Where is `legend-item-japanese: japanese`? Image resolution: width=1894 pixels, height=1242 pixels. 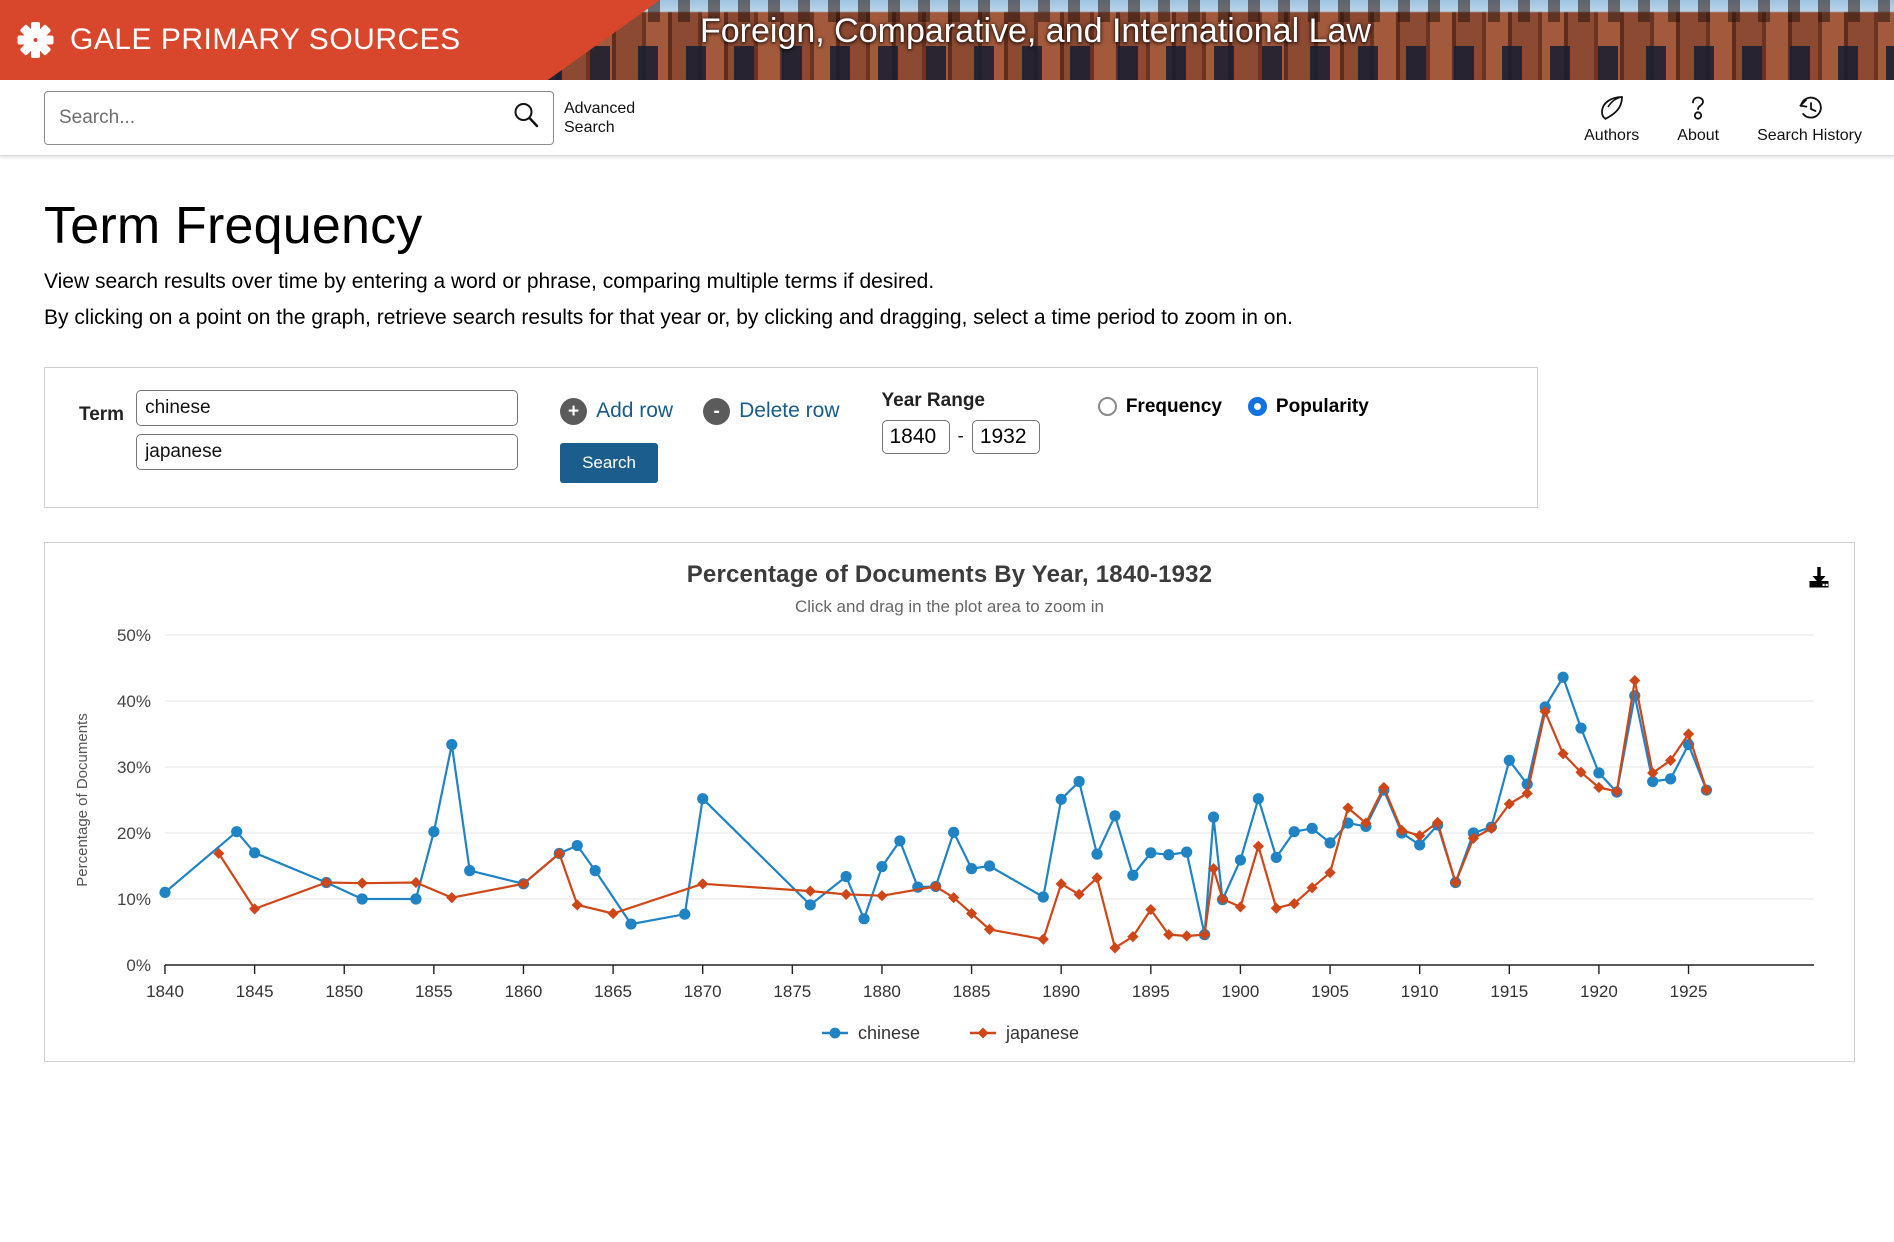 legend-item-japanese: japanese is located at coordinates (1023, 1033).